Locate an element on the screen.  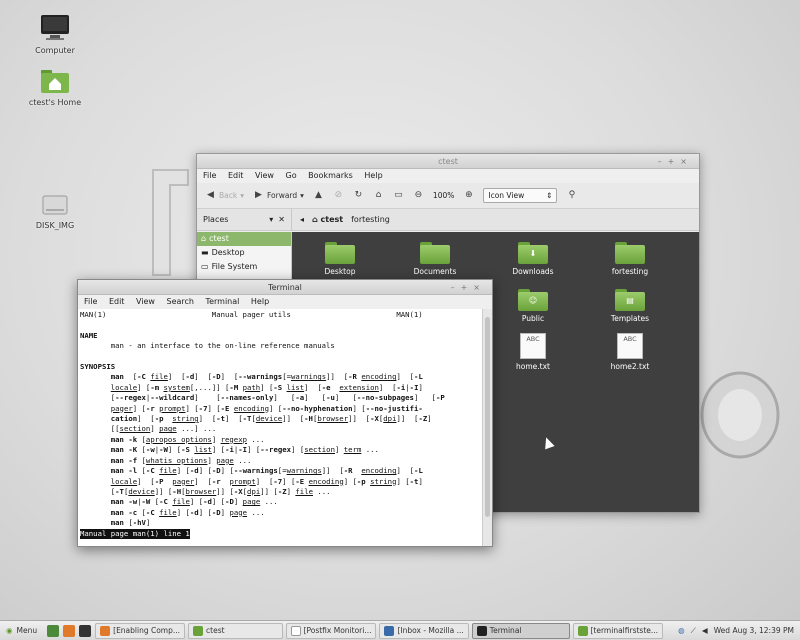
forward-button: ▶ Forward ▾ is located at coordinates (278, 195).